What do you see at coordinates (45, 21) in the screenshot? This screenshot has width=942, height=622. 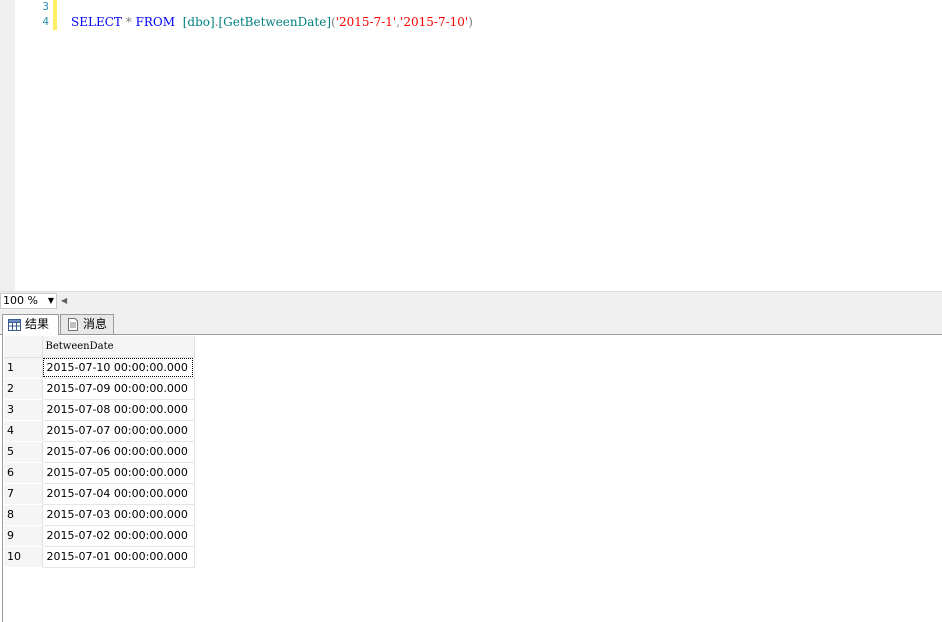 I see `line-number: 4` at bounding box center [45, 21].